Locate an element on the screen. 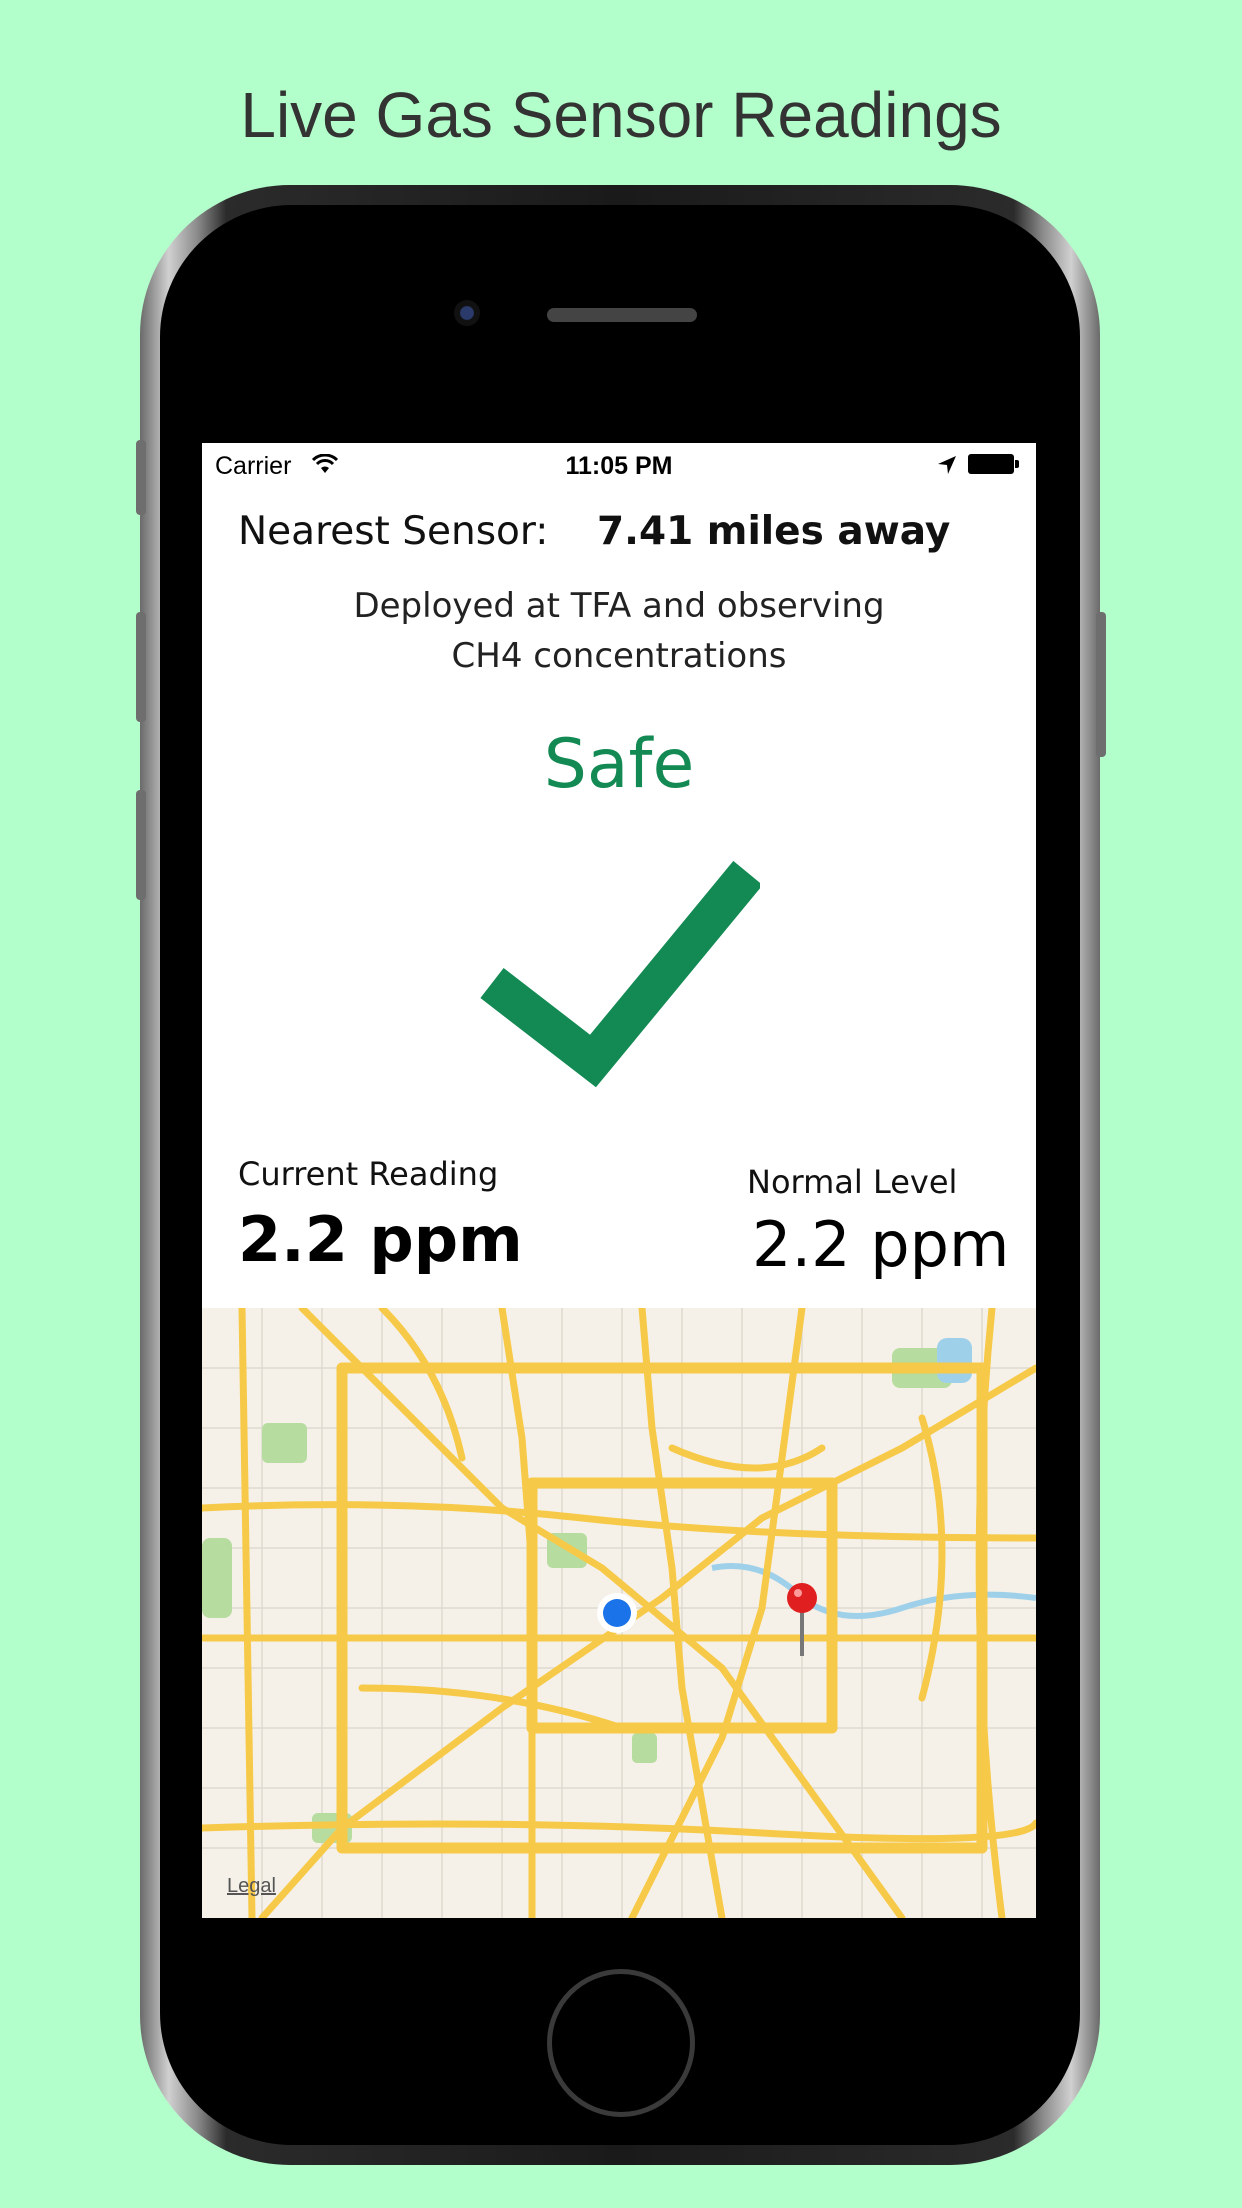 This screenshot has height=2208, width=1242. normal-level-value: 2.2 ppm is located at coordinates (881, 1244).